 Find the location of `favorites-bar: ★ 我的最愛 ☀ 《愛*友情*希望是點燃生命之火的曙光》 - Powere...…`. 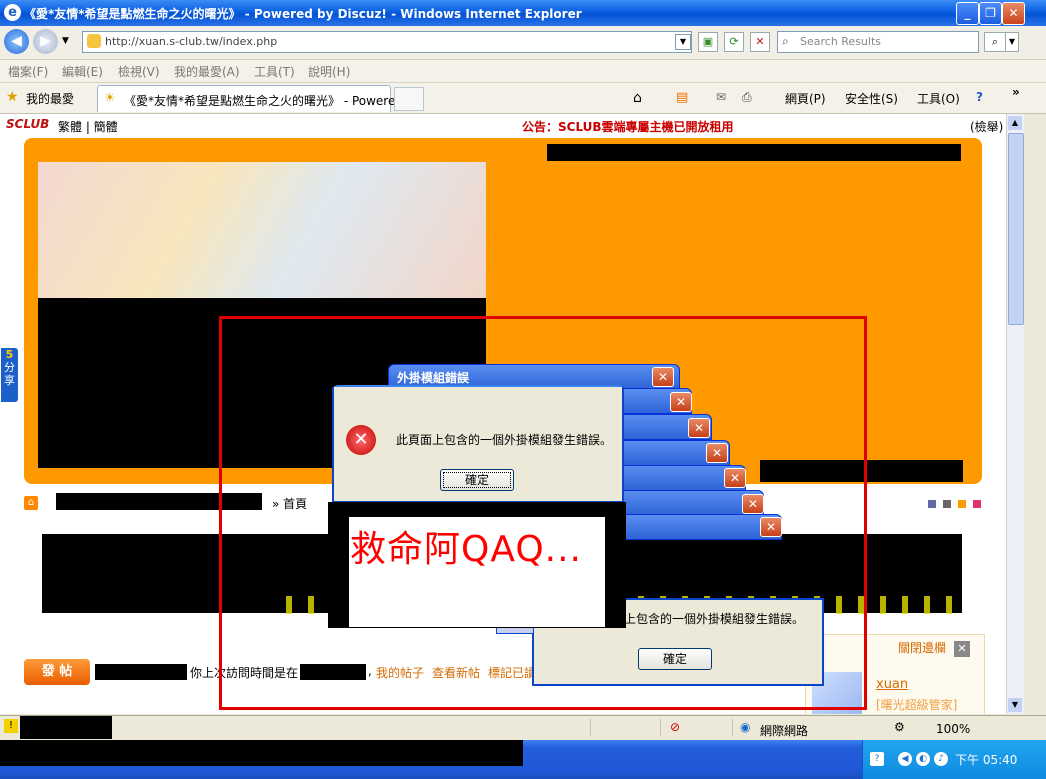

favorites-bar: ★ 我的最愛 ☀ 《愛*友情*希望是點燃生命之火的曙光》 - Powere...… is located at coordinates (523, 98).